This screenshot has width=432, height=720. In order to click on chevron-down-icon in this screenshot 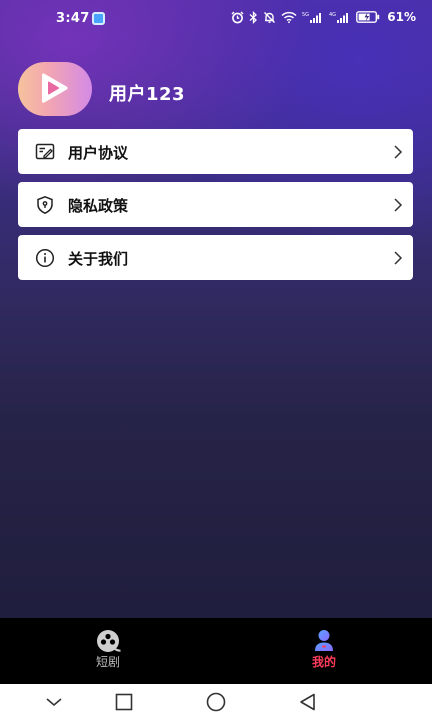, I will do `click(54, 702)`.